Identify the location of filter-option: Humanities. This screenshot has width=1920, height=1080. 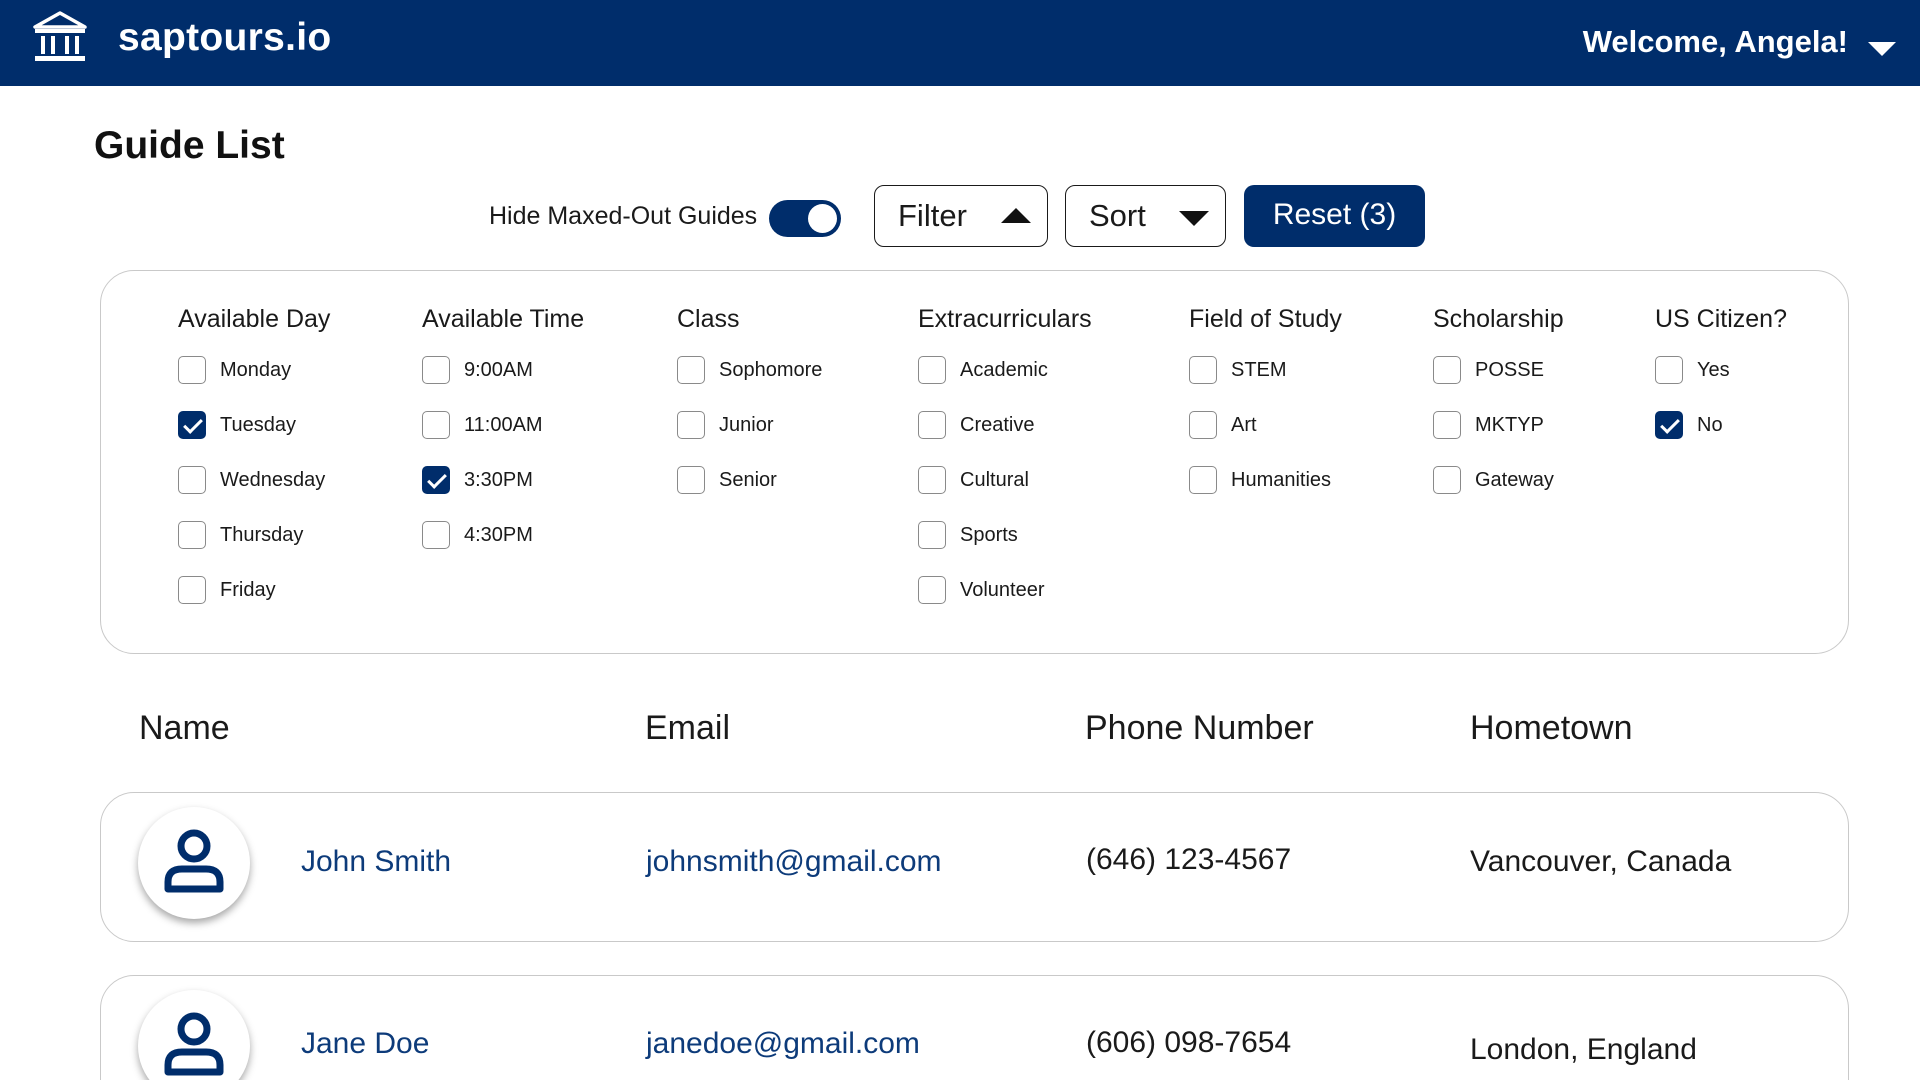
(1265, 493).